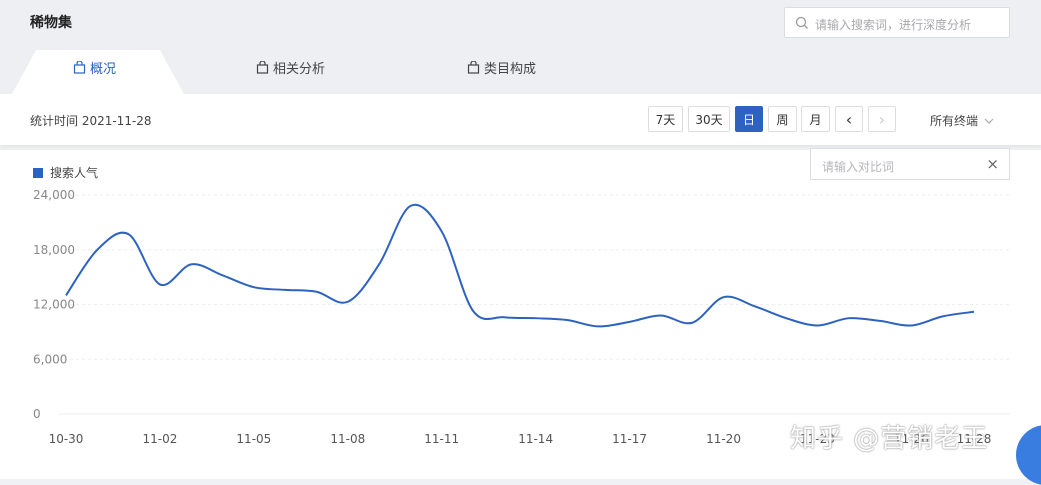  I want to click on y-tick-label: 24,000, so click(54, 195).